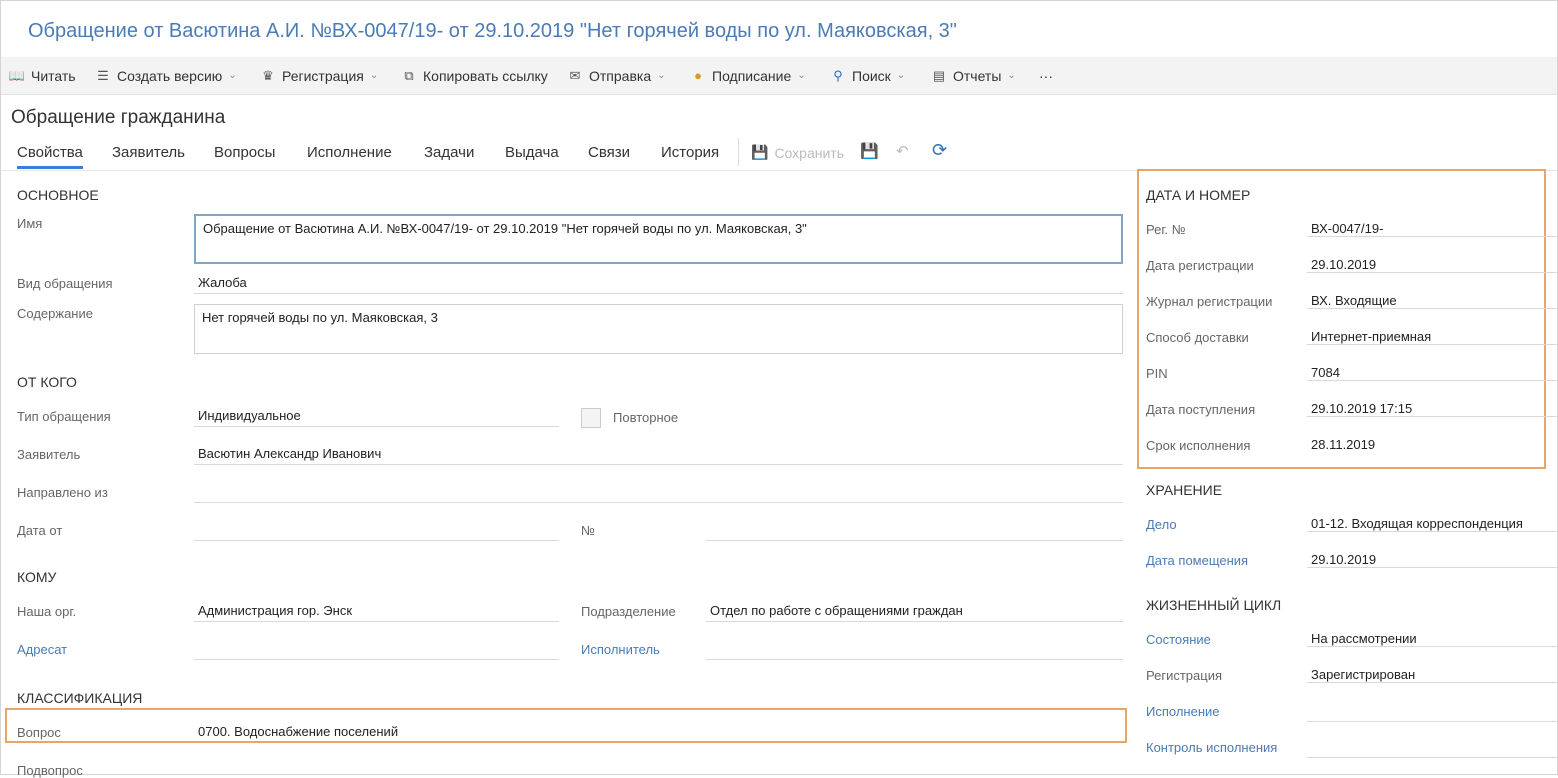 The width and height of the screenshot is (1558, 778). I want to click on case-field: 01-12. Входящая корреспонденция, so click(1432, 524).